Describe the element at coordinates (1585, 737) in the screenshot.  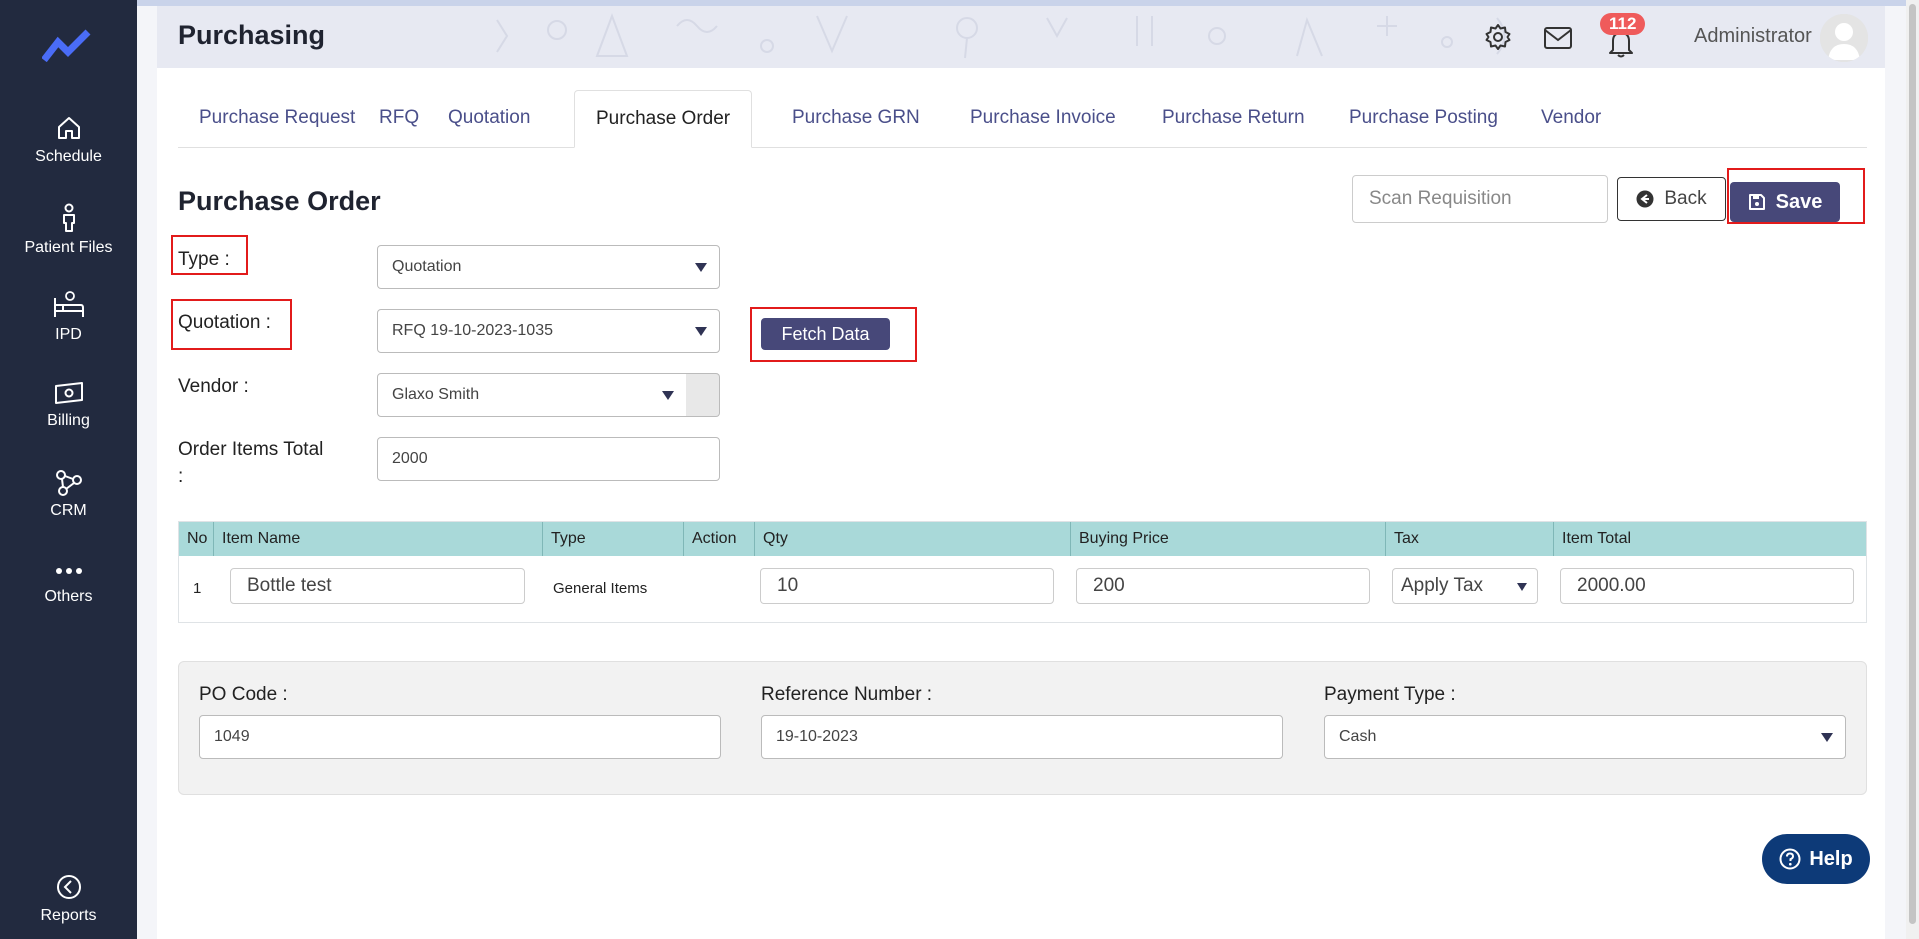
I see `payment-type-select: Cash` at that location.